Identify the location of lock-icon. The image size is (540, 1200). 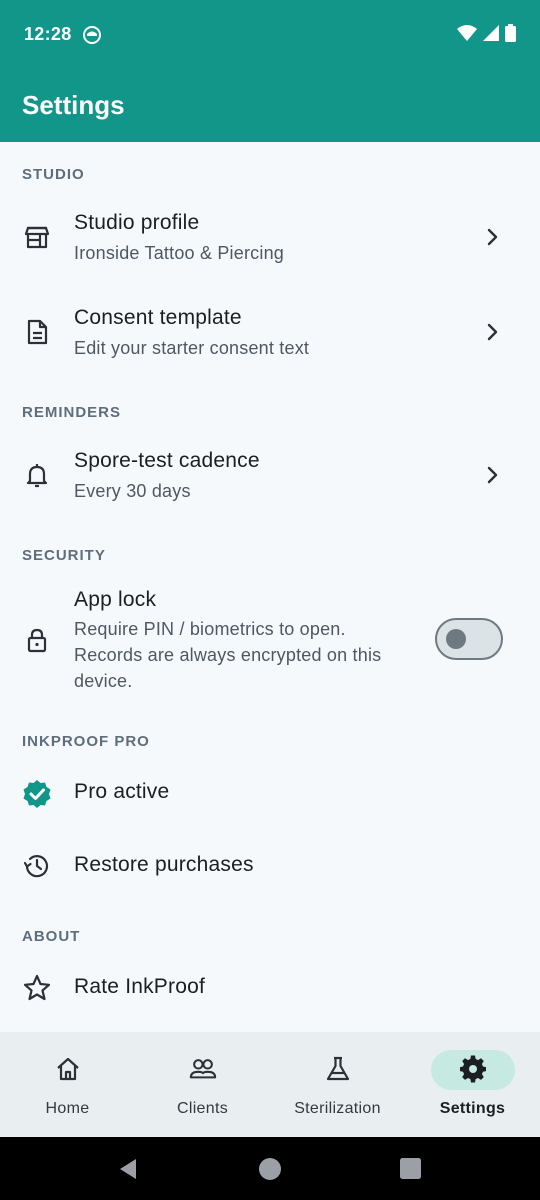
(37, 640).